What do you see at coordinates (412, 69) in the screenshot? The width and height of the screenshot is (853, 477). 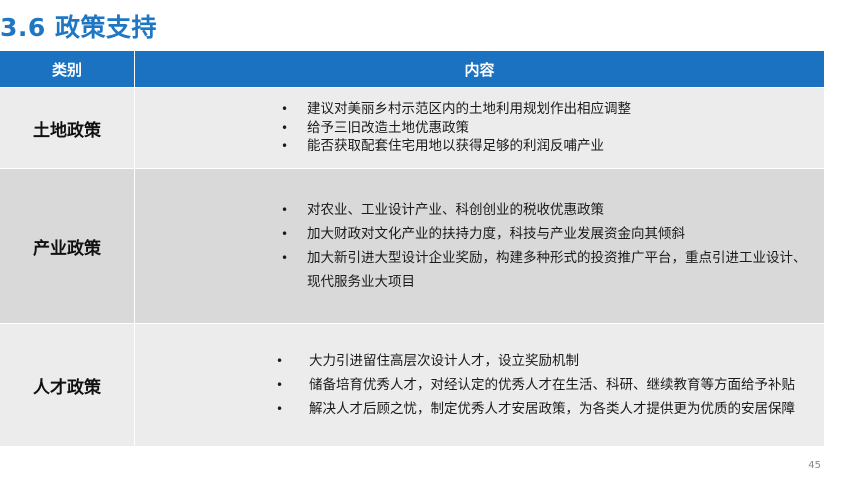 I see `table-header: 类别 内容` at bounding box center [412, 69].